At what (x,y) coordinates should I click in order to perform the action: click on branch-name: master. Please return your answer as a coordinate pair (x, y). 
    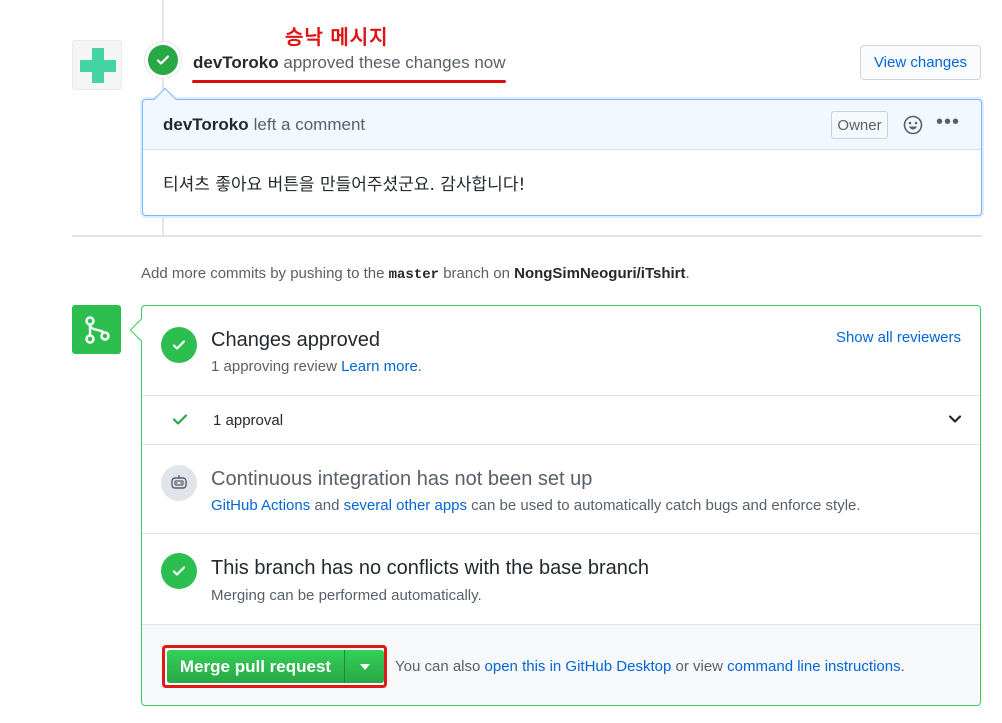
    Looking at the image, I should click on (414, 275).